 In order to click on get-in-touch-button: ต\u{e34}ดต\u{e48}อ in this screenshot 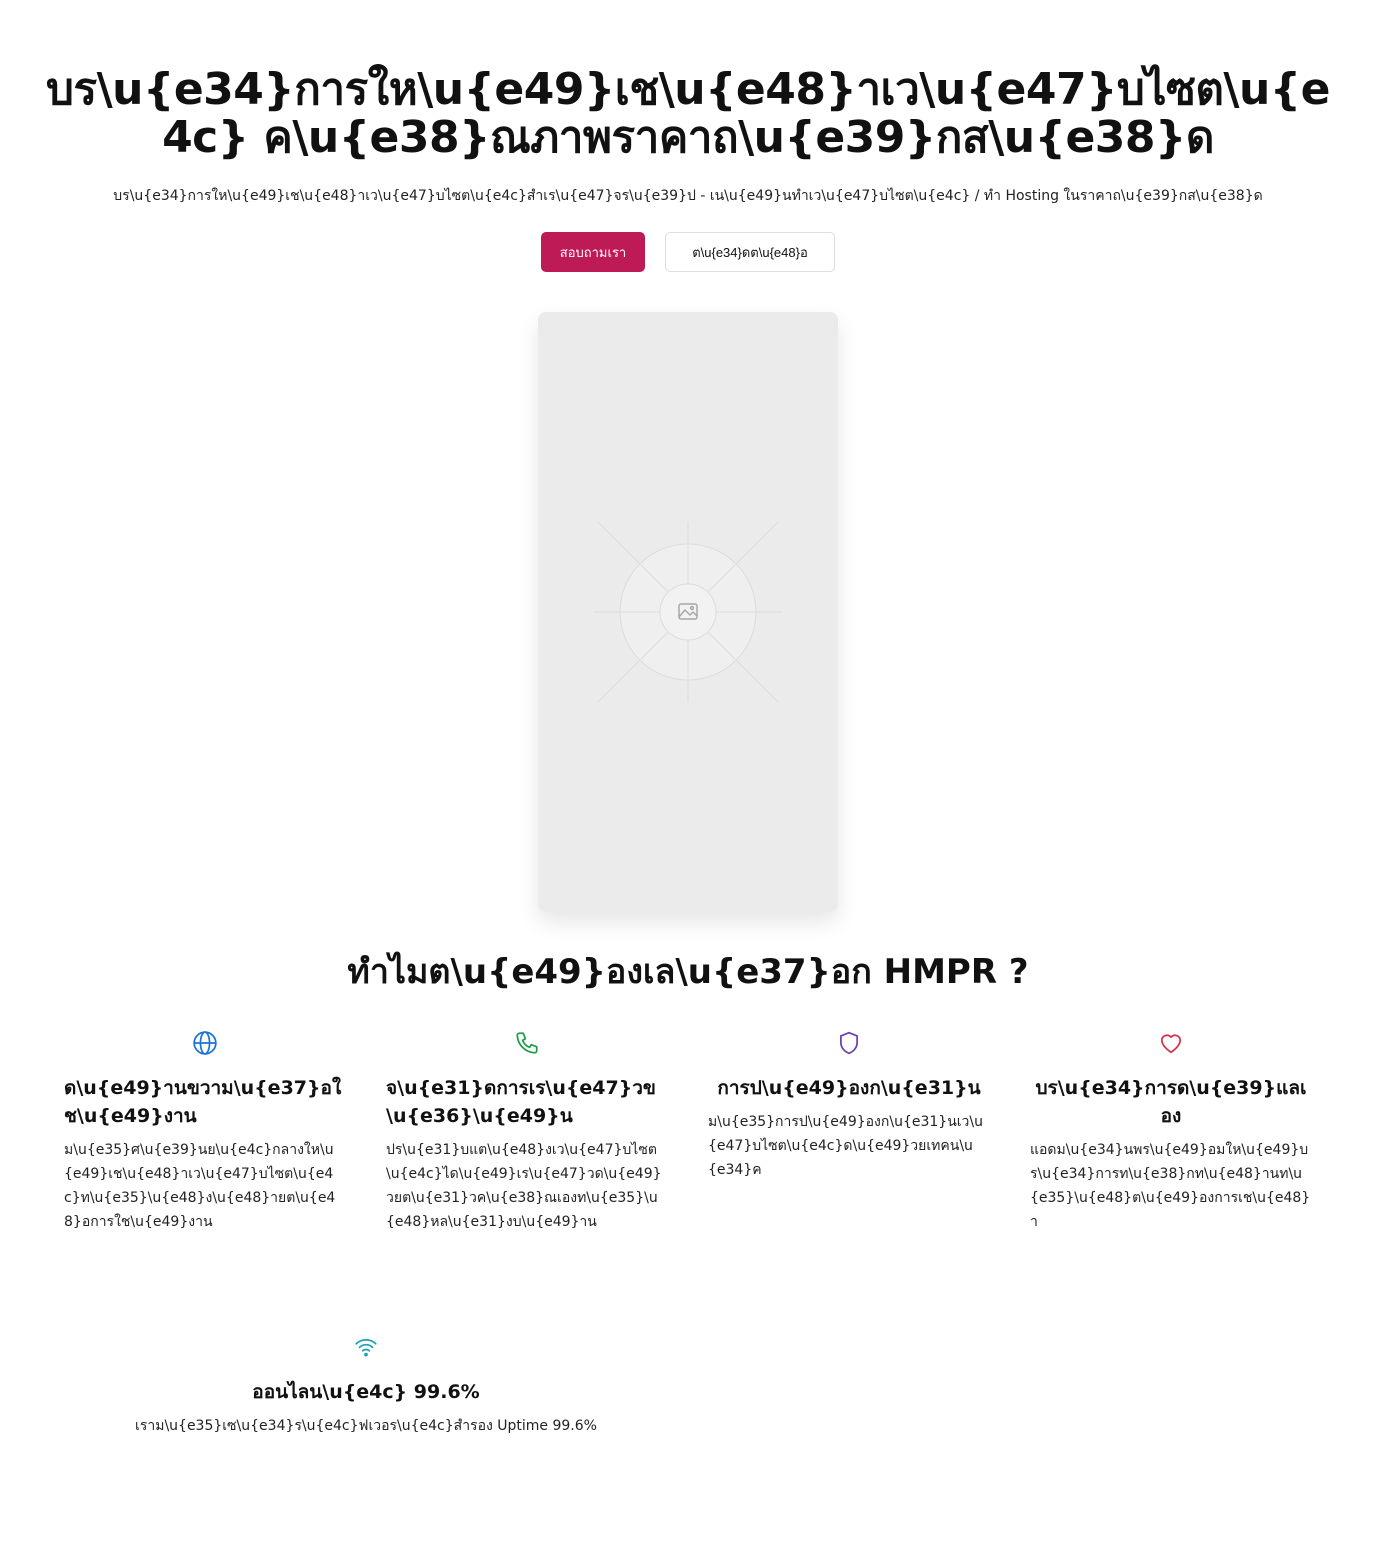, I will do `click(750, 252)`.